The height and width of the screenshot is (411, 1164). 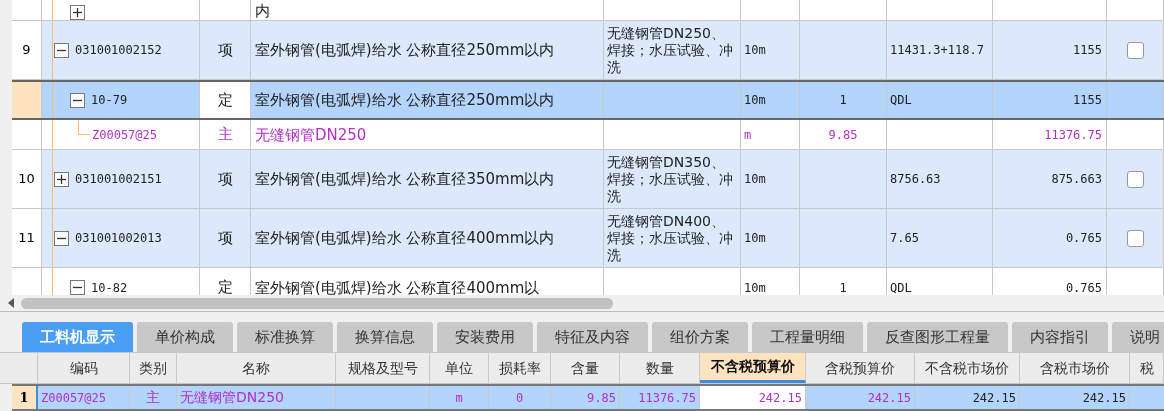 I want to click on table-cell: 9.85, so click(x=585, y=397).